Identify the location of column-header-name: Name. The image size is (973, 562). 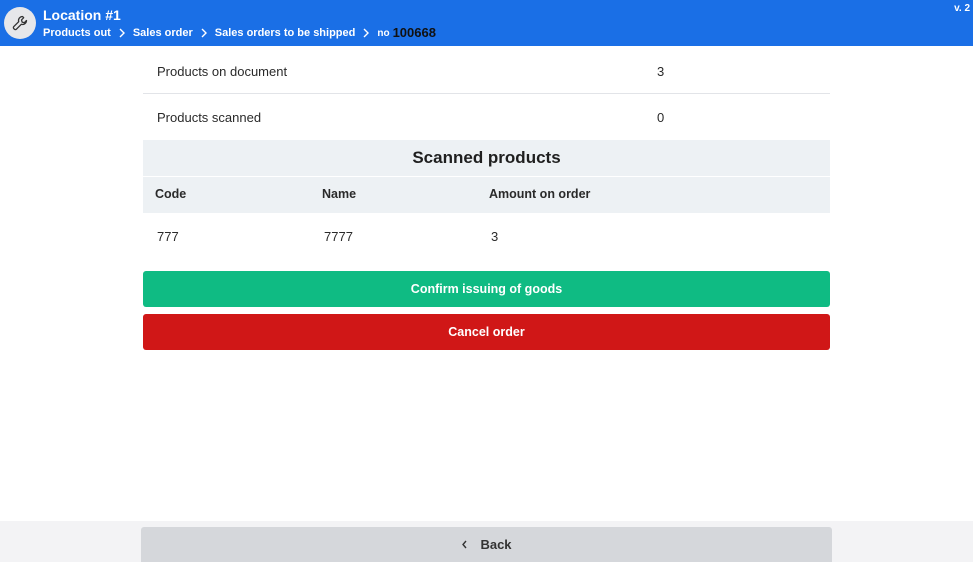
(339, 194).